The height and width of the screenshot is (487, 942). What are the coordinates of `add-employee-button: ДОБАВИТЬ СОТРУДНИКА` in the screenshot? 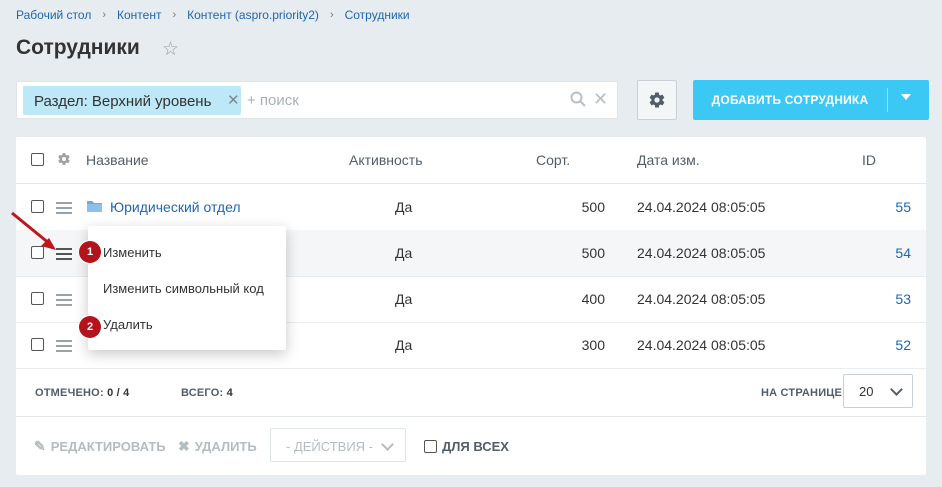 It's located at (811, 100).